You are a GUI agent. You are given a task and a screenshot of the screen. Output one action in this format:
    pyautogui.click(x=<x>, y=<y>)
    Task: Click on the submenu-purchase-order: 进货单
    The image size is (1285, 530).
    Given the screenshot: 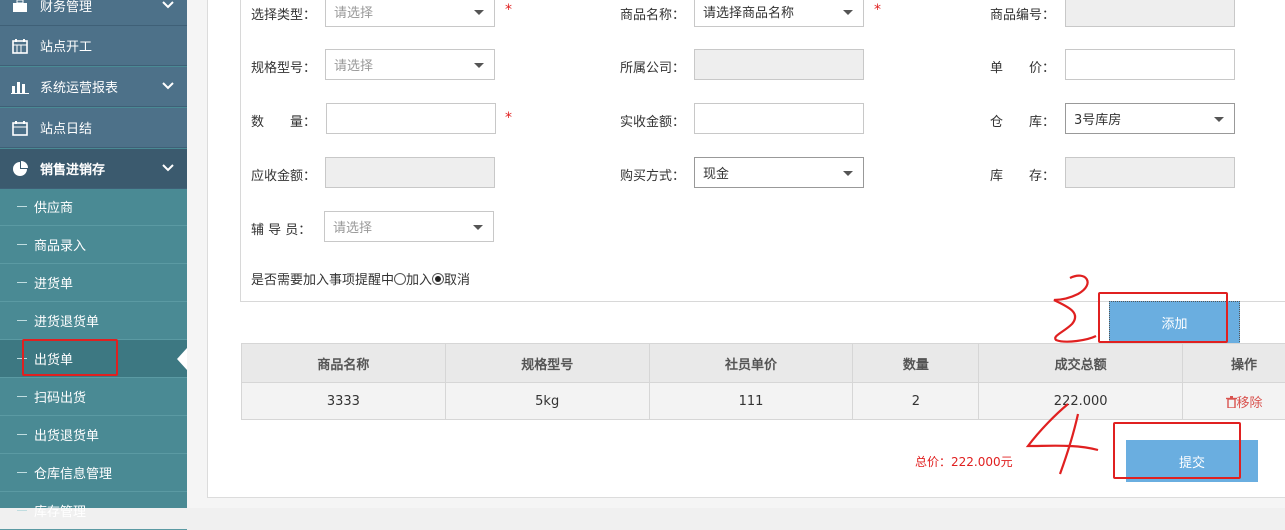 What is the action you would take?
    pyautogui.click(x=93, y=283)
    